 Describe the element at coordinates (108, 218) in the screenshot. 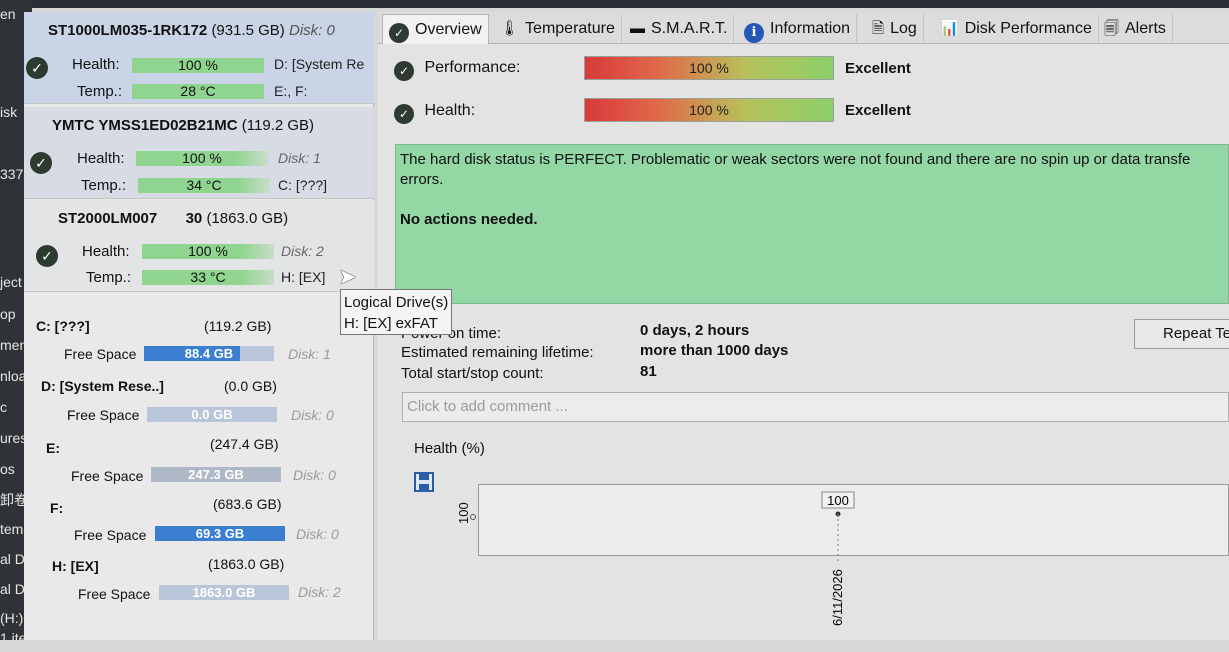

I see `disk-model: ST2000LM007` at that location.